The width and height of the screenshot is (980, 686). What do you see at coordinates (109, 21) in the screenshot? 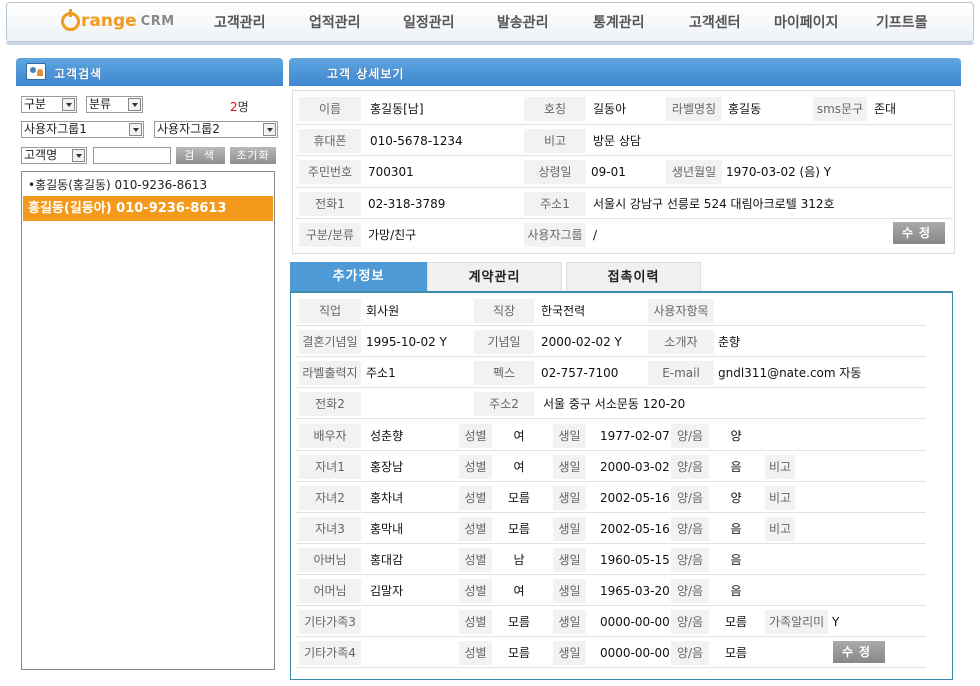
I see `logo-text: range` at bounding box center [109, 21].